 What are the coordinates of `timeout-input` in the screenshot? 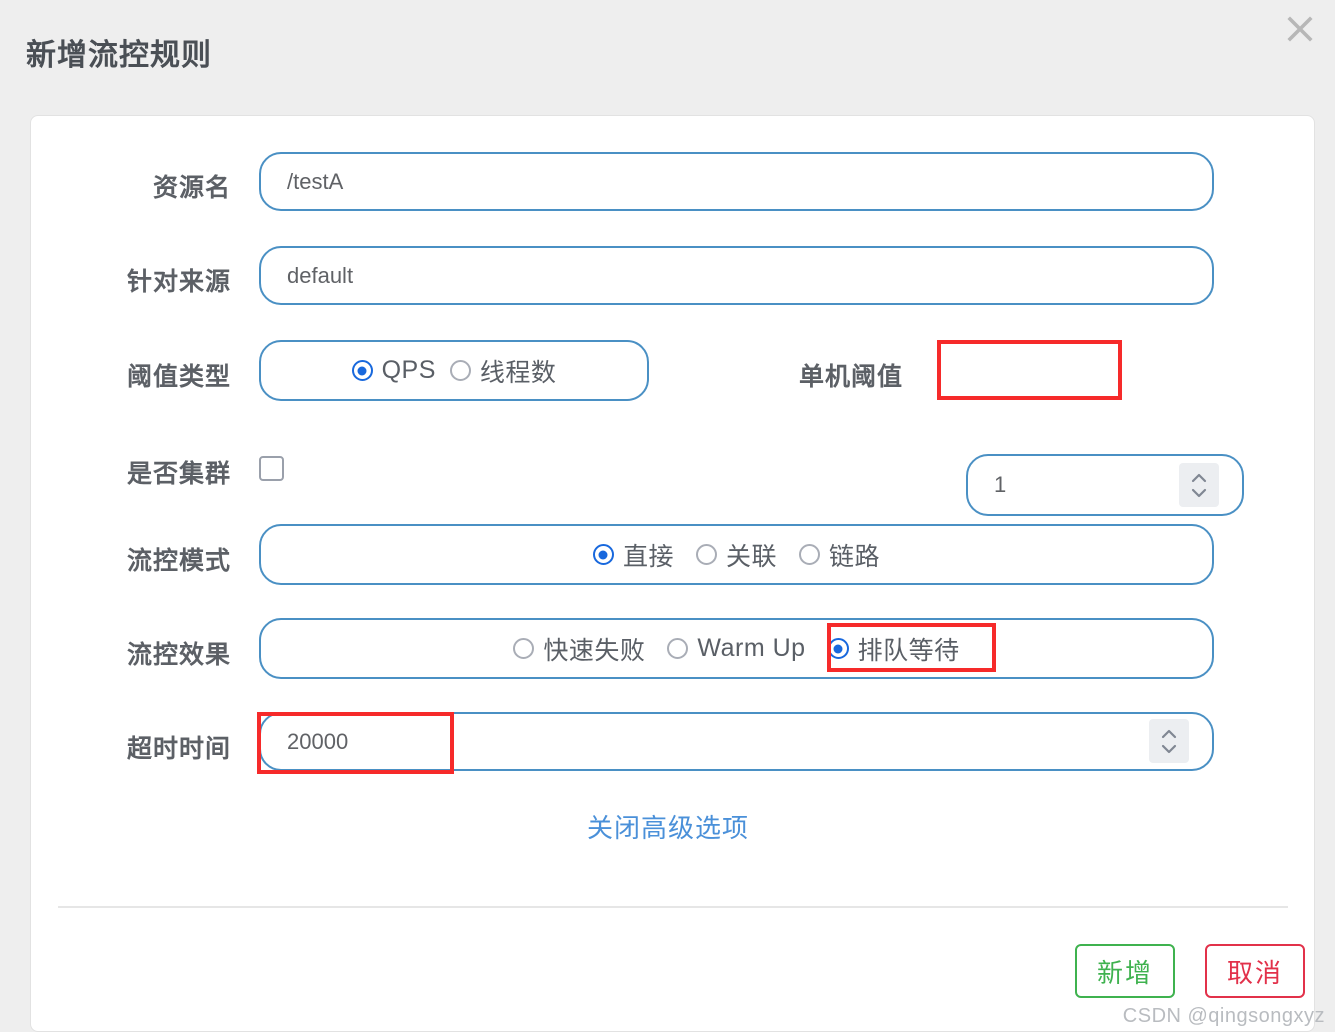 It's located at (736, 741).